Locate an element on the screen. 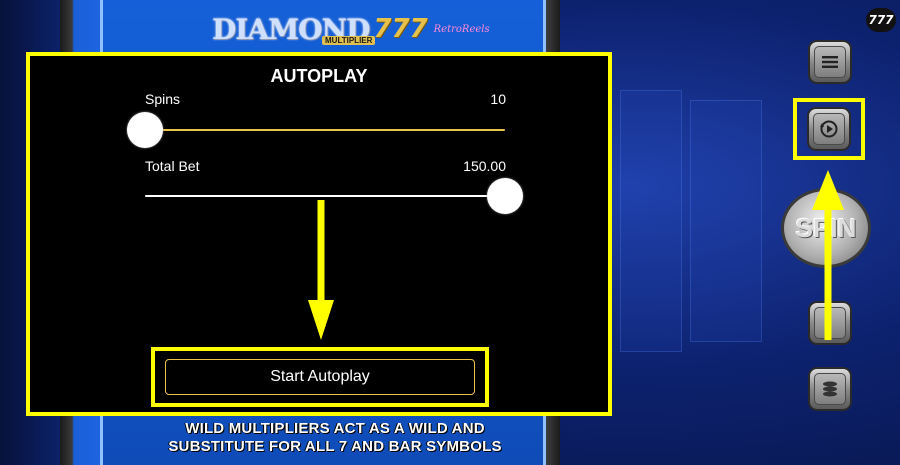  arrow-up-to-autoplay is located at coordinates (828, 255).